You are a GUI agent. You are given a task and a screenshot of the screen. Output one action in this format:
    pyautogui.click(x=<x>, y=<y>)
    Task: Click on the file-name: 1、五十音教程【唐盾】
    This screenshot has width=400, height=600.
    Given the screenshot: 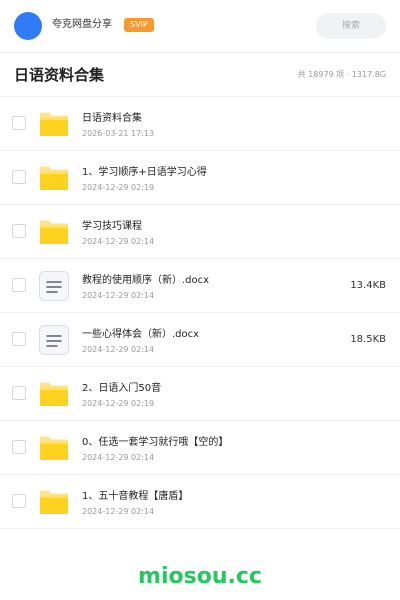 What is the action you would take?
    pyautogui.click(x=135, y=496)
    